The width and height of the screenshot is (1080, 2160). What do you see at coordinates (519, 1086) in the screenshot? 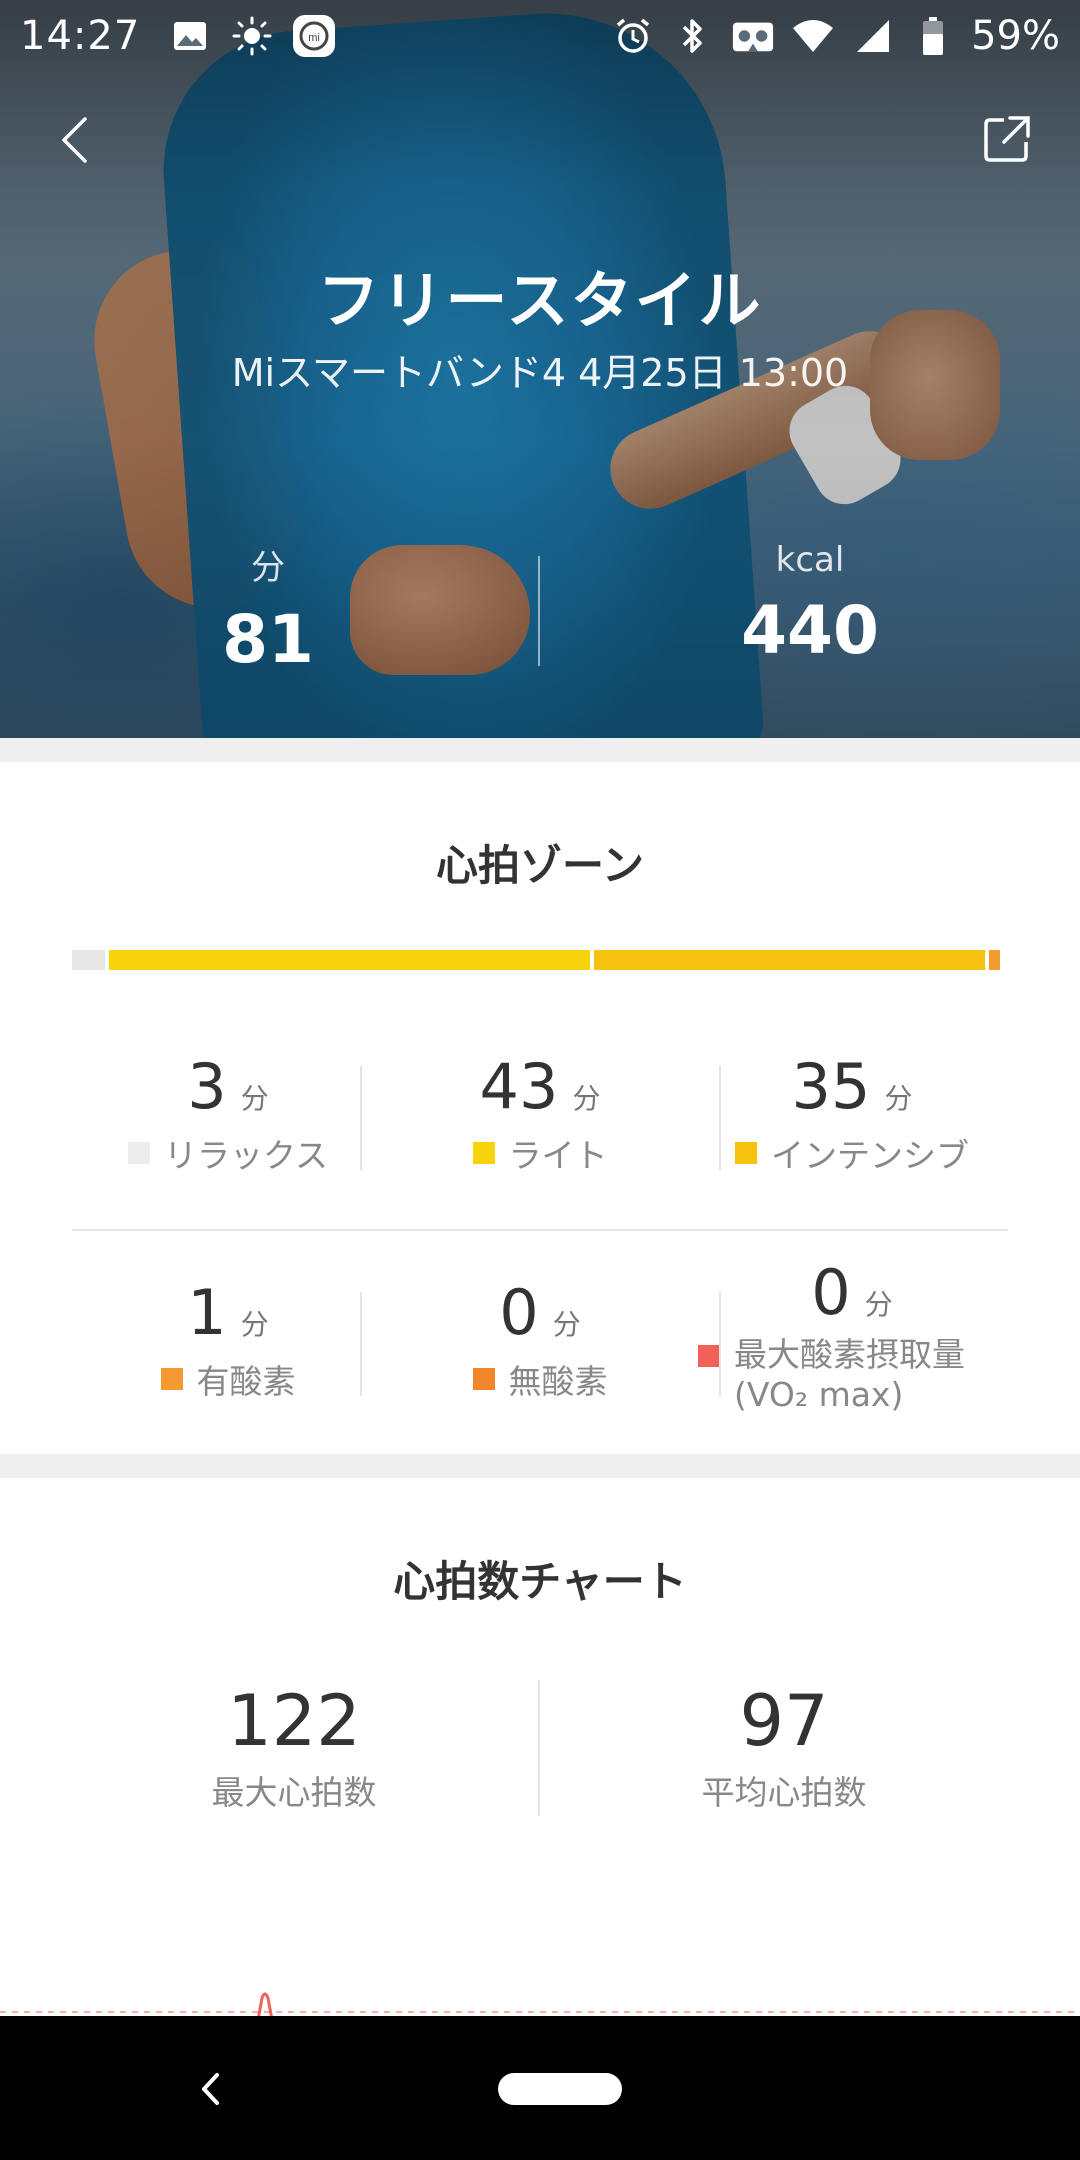
I see `zone-value: 43` at bounding box center [519, 1086].